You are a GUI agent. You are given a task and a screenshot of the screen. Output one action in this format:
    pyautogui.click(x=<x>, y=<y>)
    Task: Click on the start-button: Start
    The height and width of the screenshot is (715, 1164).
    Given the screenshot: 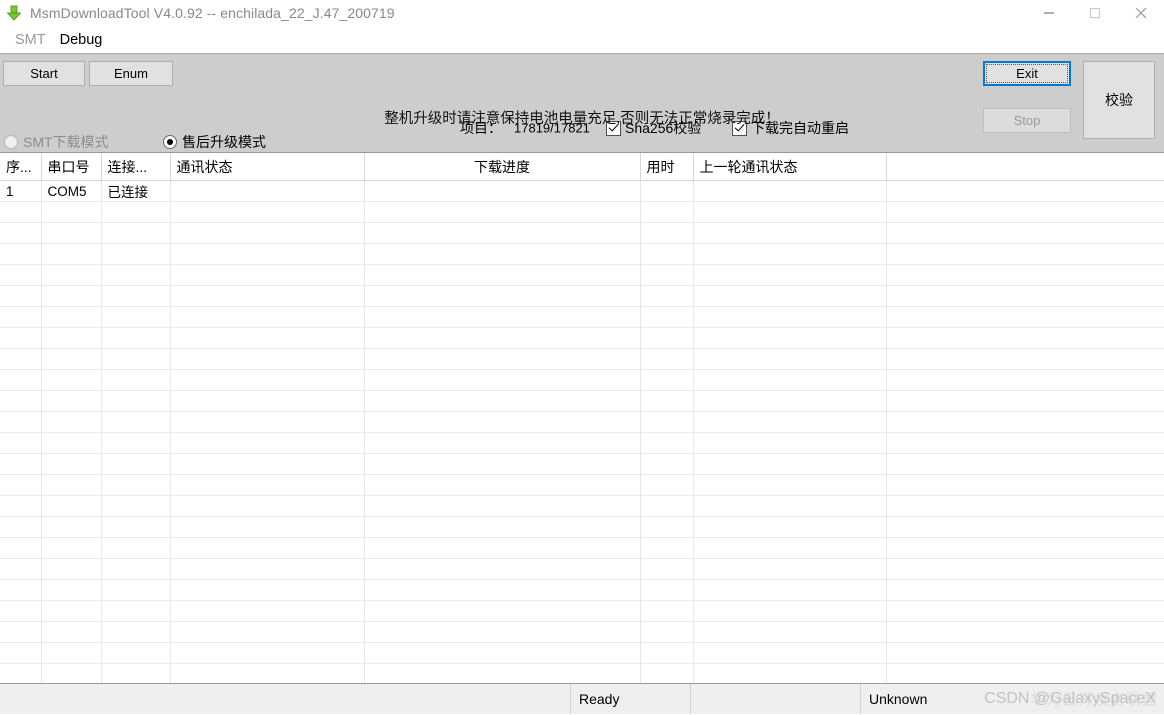 What is the action you would take?
    pyautogui.click(x=44, y=73)
    